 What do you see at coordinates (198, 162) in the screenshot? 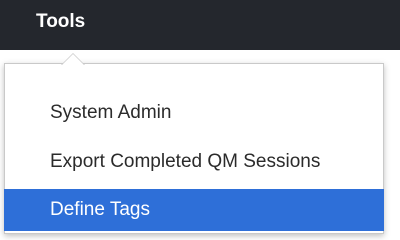
I see `menu-item-export-completed-qm-sessions: Export Completed QM Sessions` at bounding box center [198, 162].